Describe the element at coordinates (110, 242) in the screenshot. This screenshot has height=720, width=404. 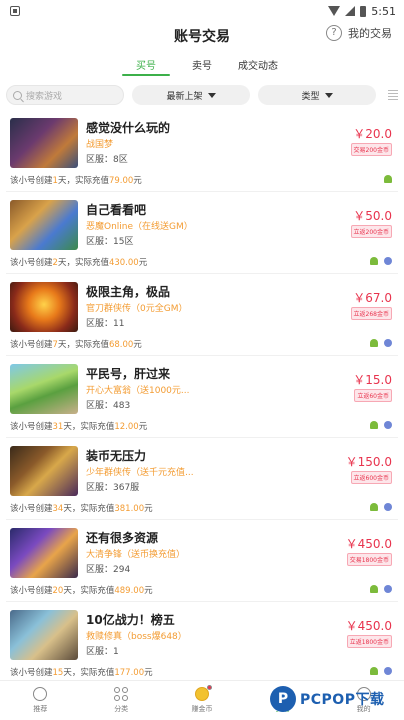
I see `server-info: 区服：15区` at that location.